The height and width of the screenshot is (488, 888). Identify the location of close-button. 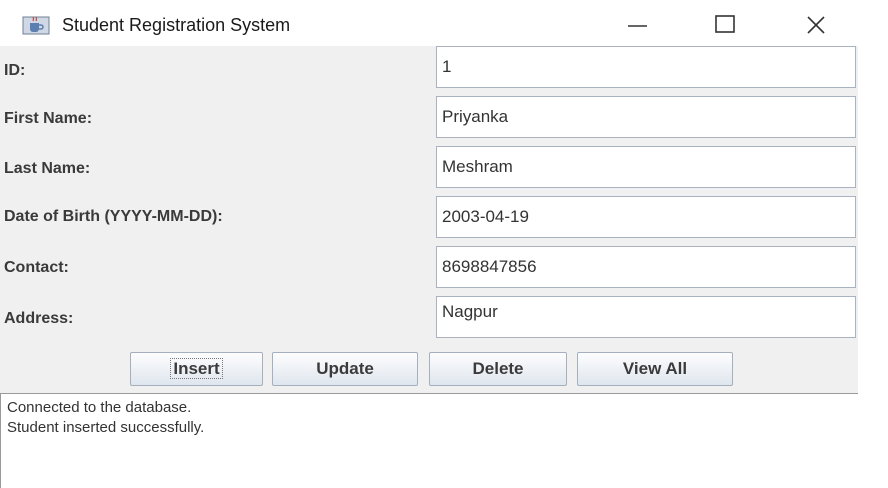
(817, 25).